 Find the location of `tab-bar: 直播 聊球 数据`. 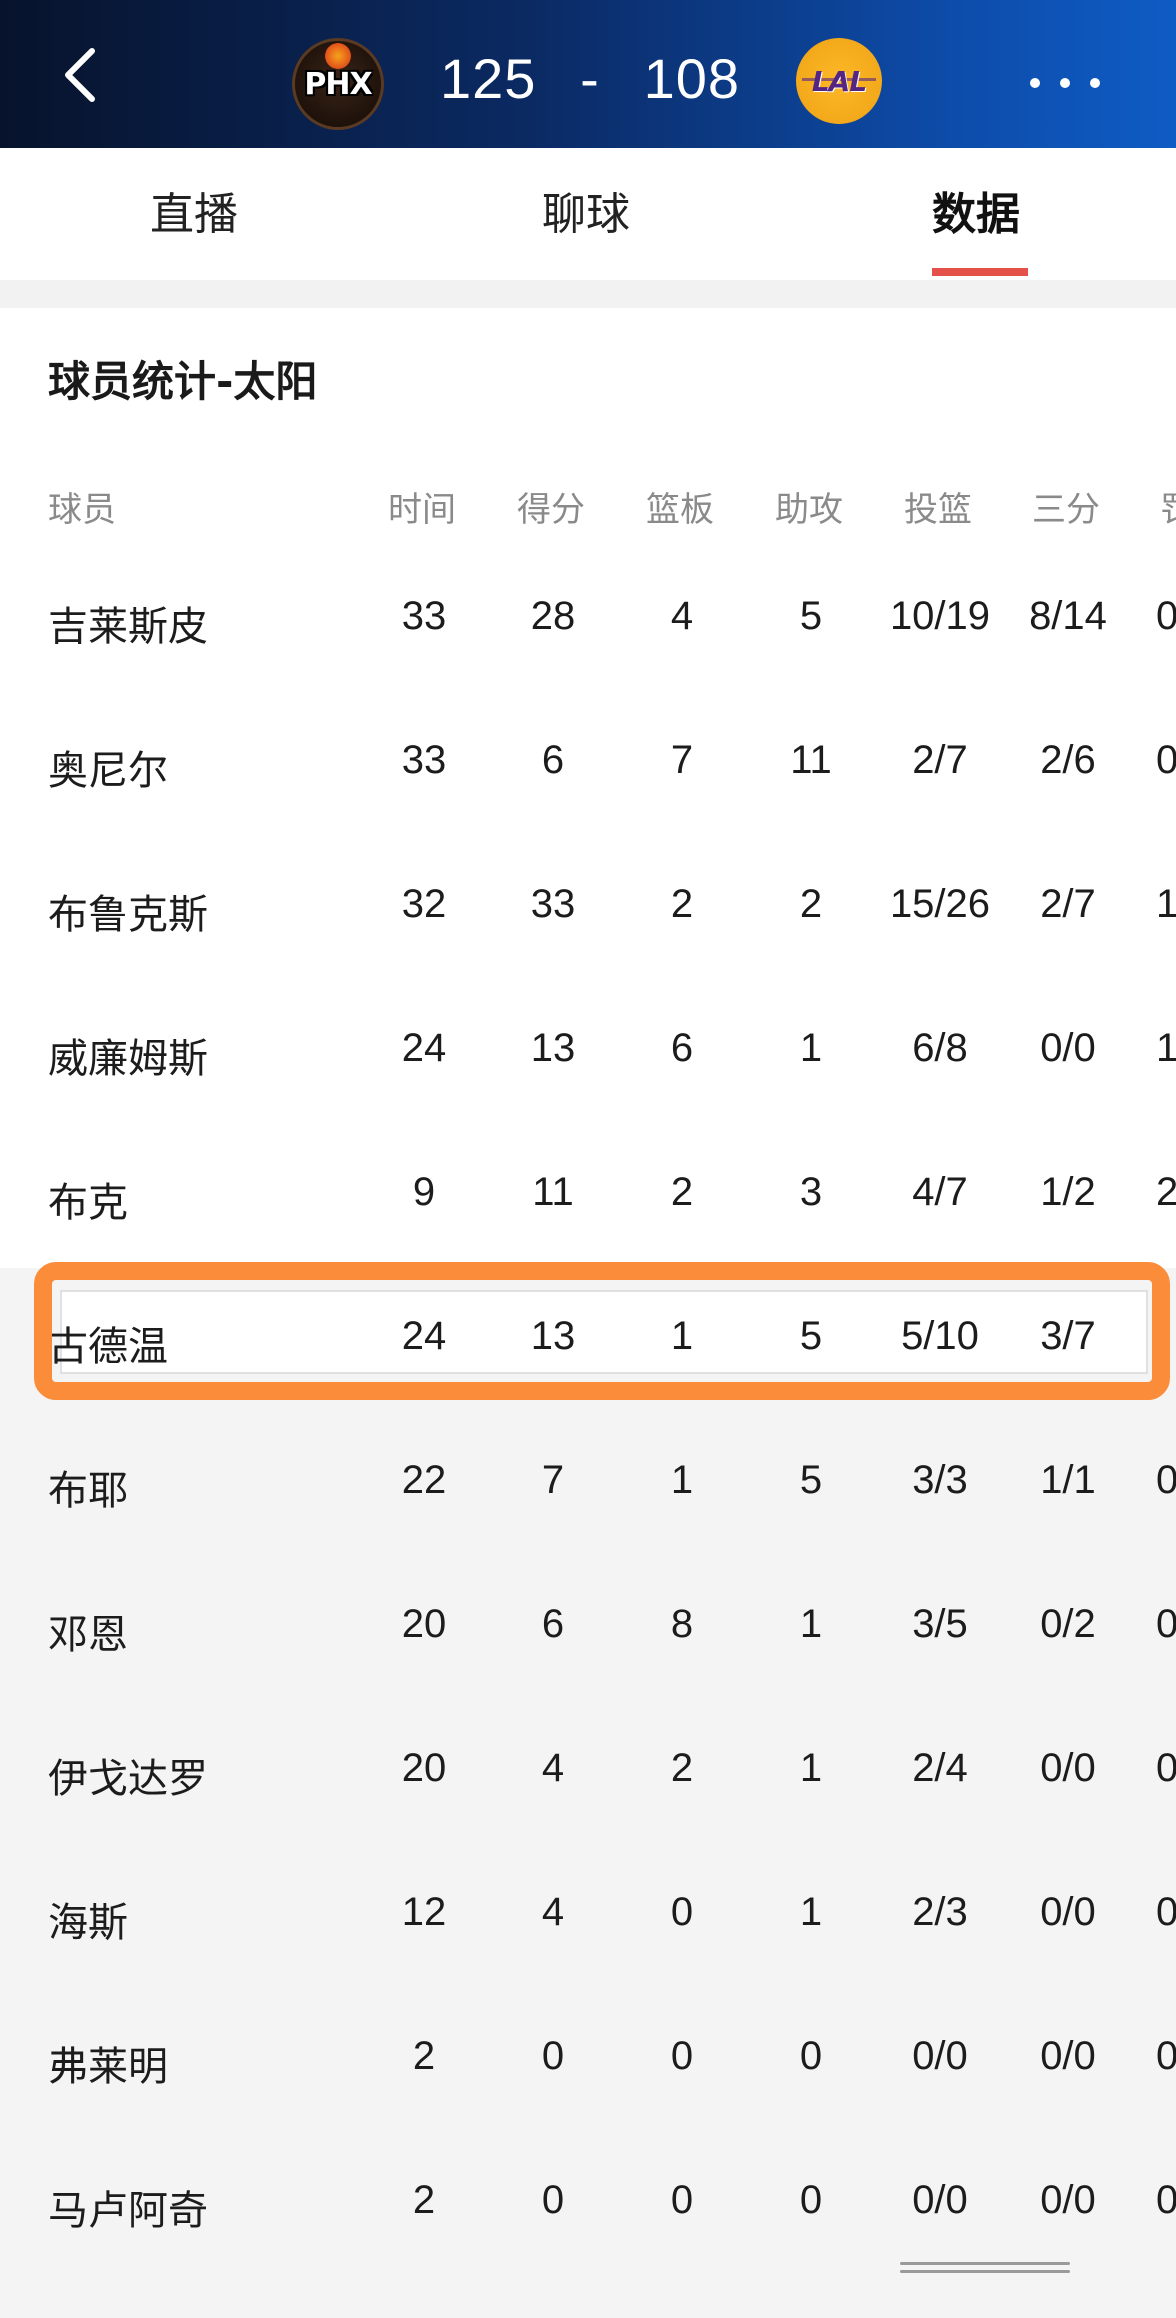

tab-bar: 直播 聊球 数据 is located at coordinates (588, 214).